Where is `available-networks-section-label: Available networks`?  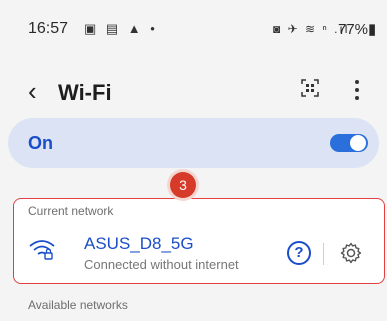 available-networks-section-label: Available networks is located at coordinates (78, 305).